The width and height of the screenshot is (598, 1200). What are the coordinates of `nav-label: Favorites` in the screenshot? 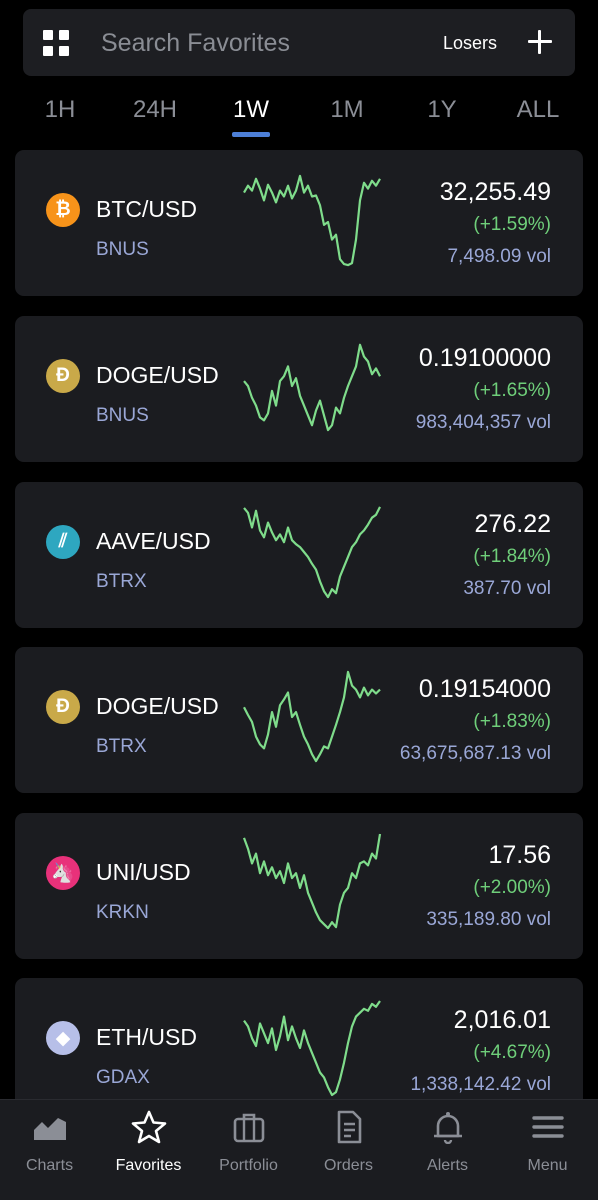 It's located at (148, 1165).